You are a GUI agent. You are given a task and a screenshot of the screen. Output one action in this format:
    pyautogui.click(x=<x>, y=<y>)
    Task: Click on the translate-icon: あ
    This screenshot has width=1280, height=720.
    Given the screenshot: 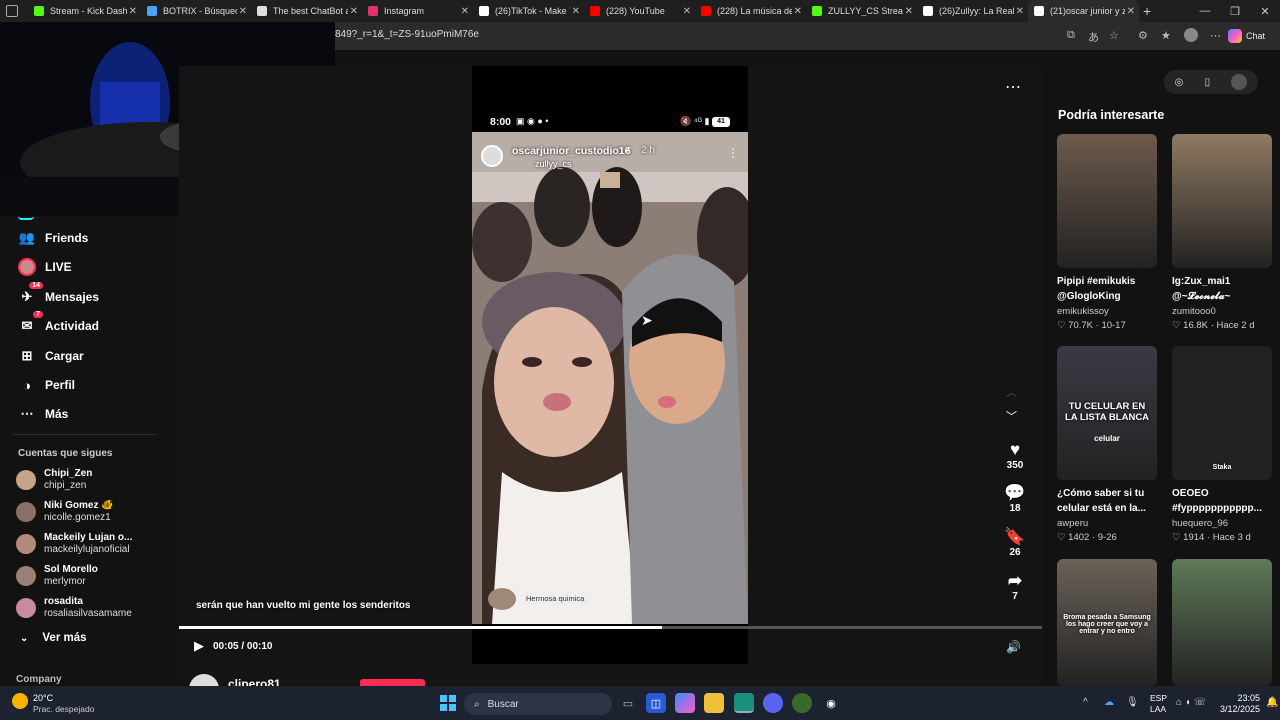 What is the action you would take?
    pyautogui.click(x=1093, y=37)
    